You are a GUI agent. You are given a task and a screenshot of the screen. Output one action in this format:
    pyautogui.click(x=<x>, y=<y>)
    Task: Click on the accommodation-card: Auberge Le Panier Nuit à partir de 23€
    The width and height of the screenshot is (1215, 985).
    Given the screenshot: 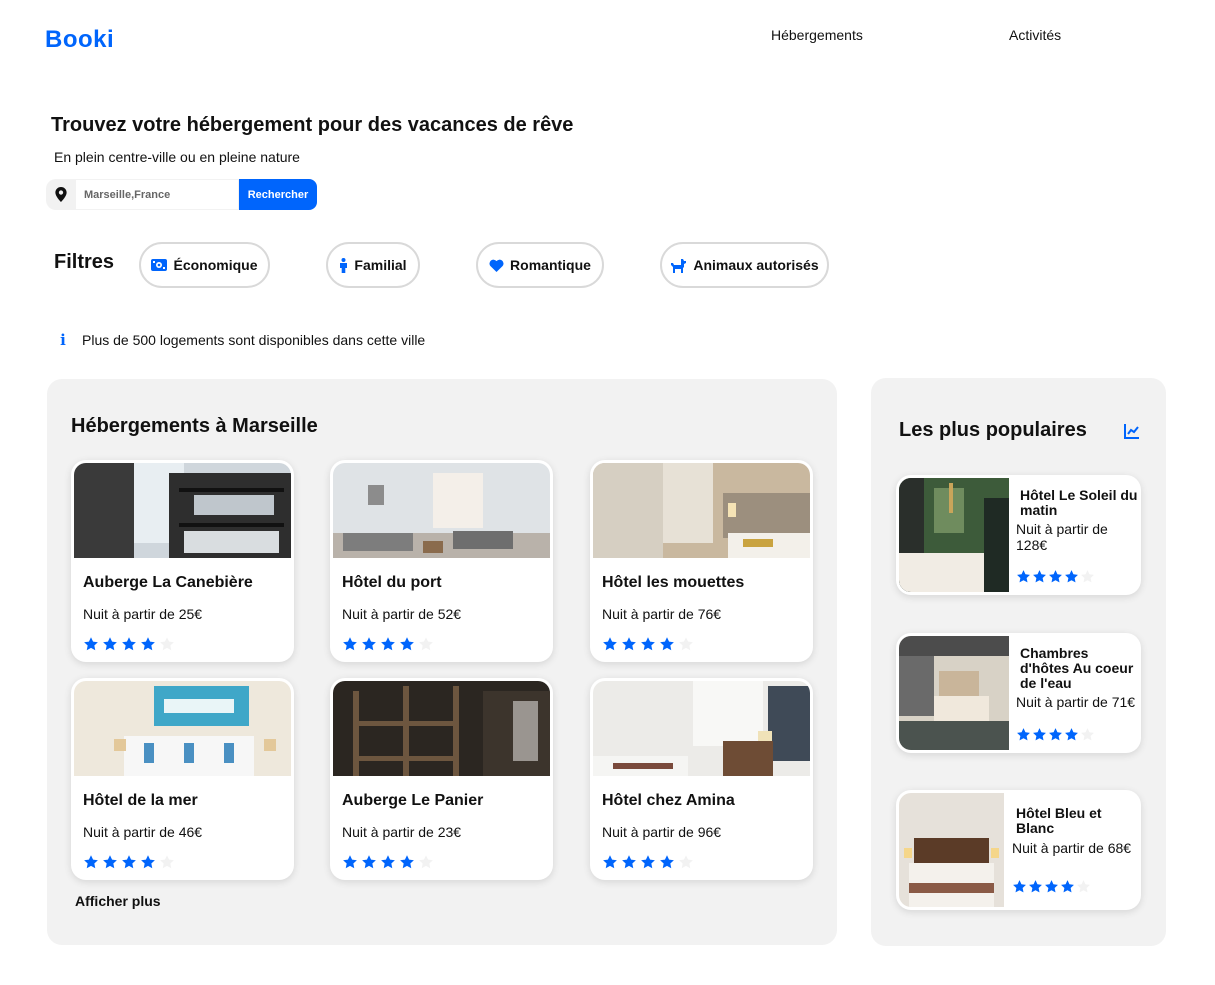 What is the action you would take?
    pyautogui.click(x=441, y=779)
    